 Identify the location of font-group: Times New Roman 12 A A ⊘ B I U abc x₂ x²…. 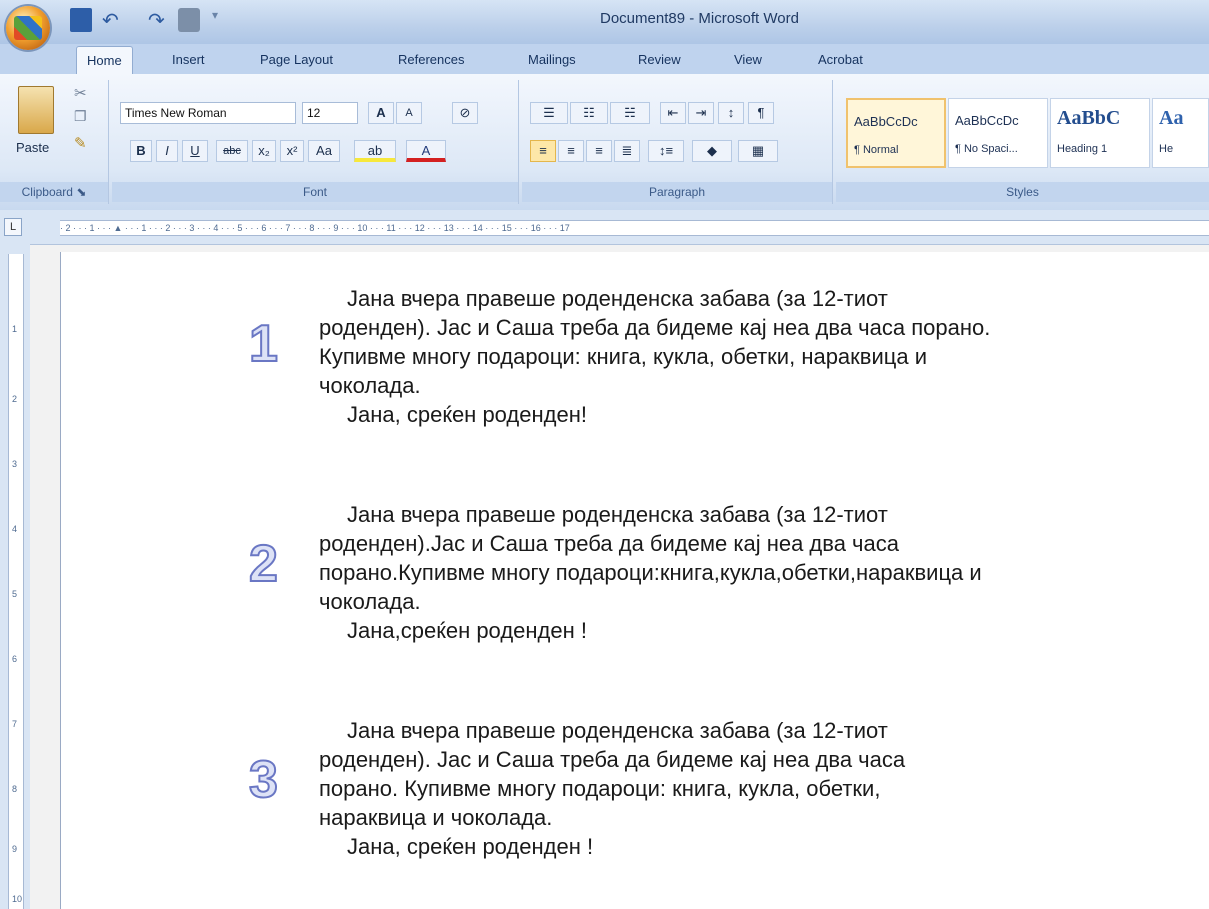
(315, 142).